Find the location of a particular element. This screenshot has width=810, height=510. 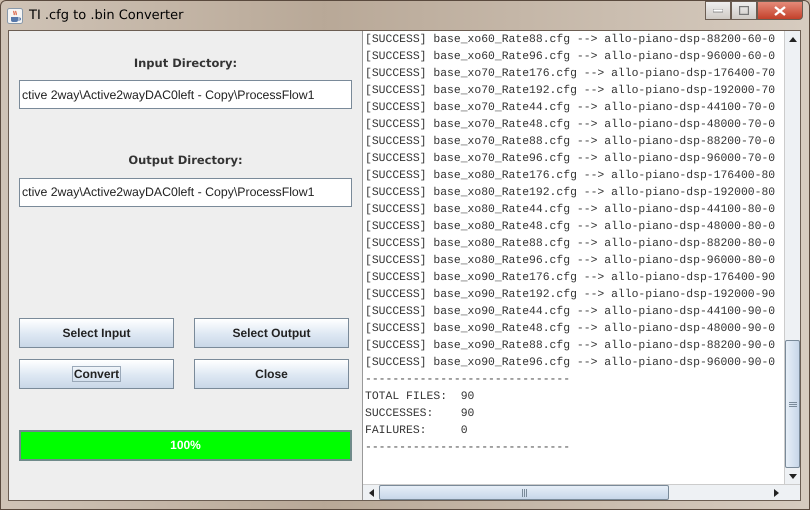

log-line: [SUCCESS] base_xo90_Rate44.cfg --> allo-piano-dsp-44100-90-0 is located at coordinates (570, 312).